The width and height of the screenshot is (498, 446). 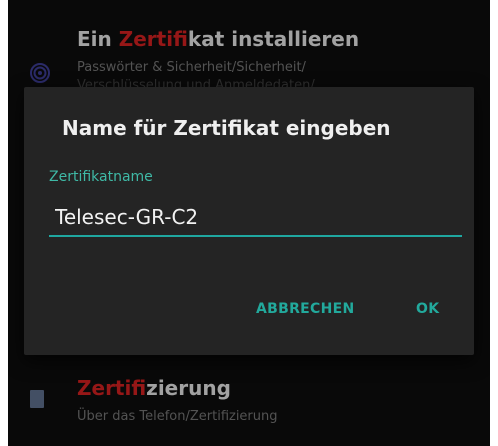 What do you see at coordinates (255, 218) in the screenshot?
I see `certificate-name-input` at bounding box center [255, 218].